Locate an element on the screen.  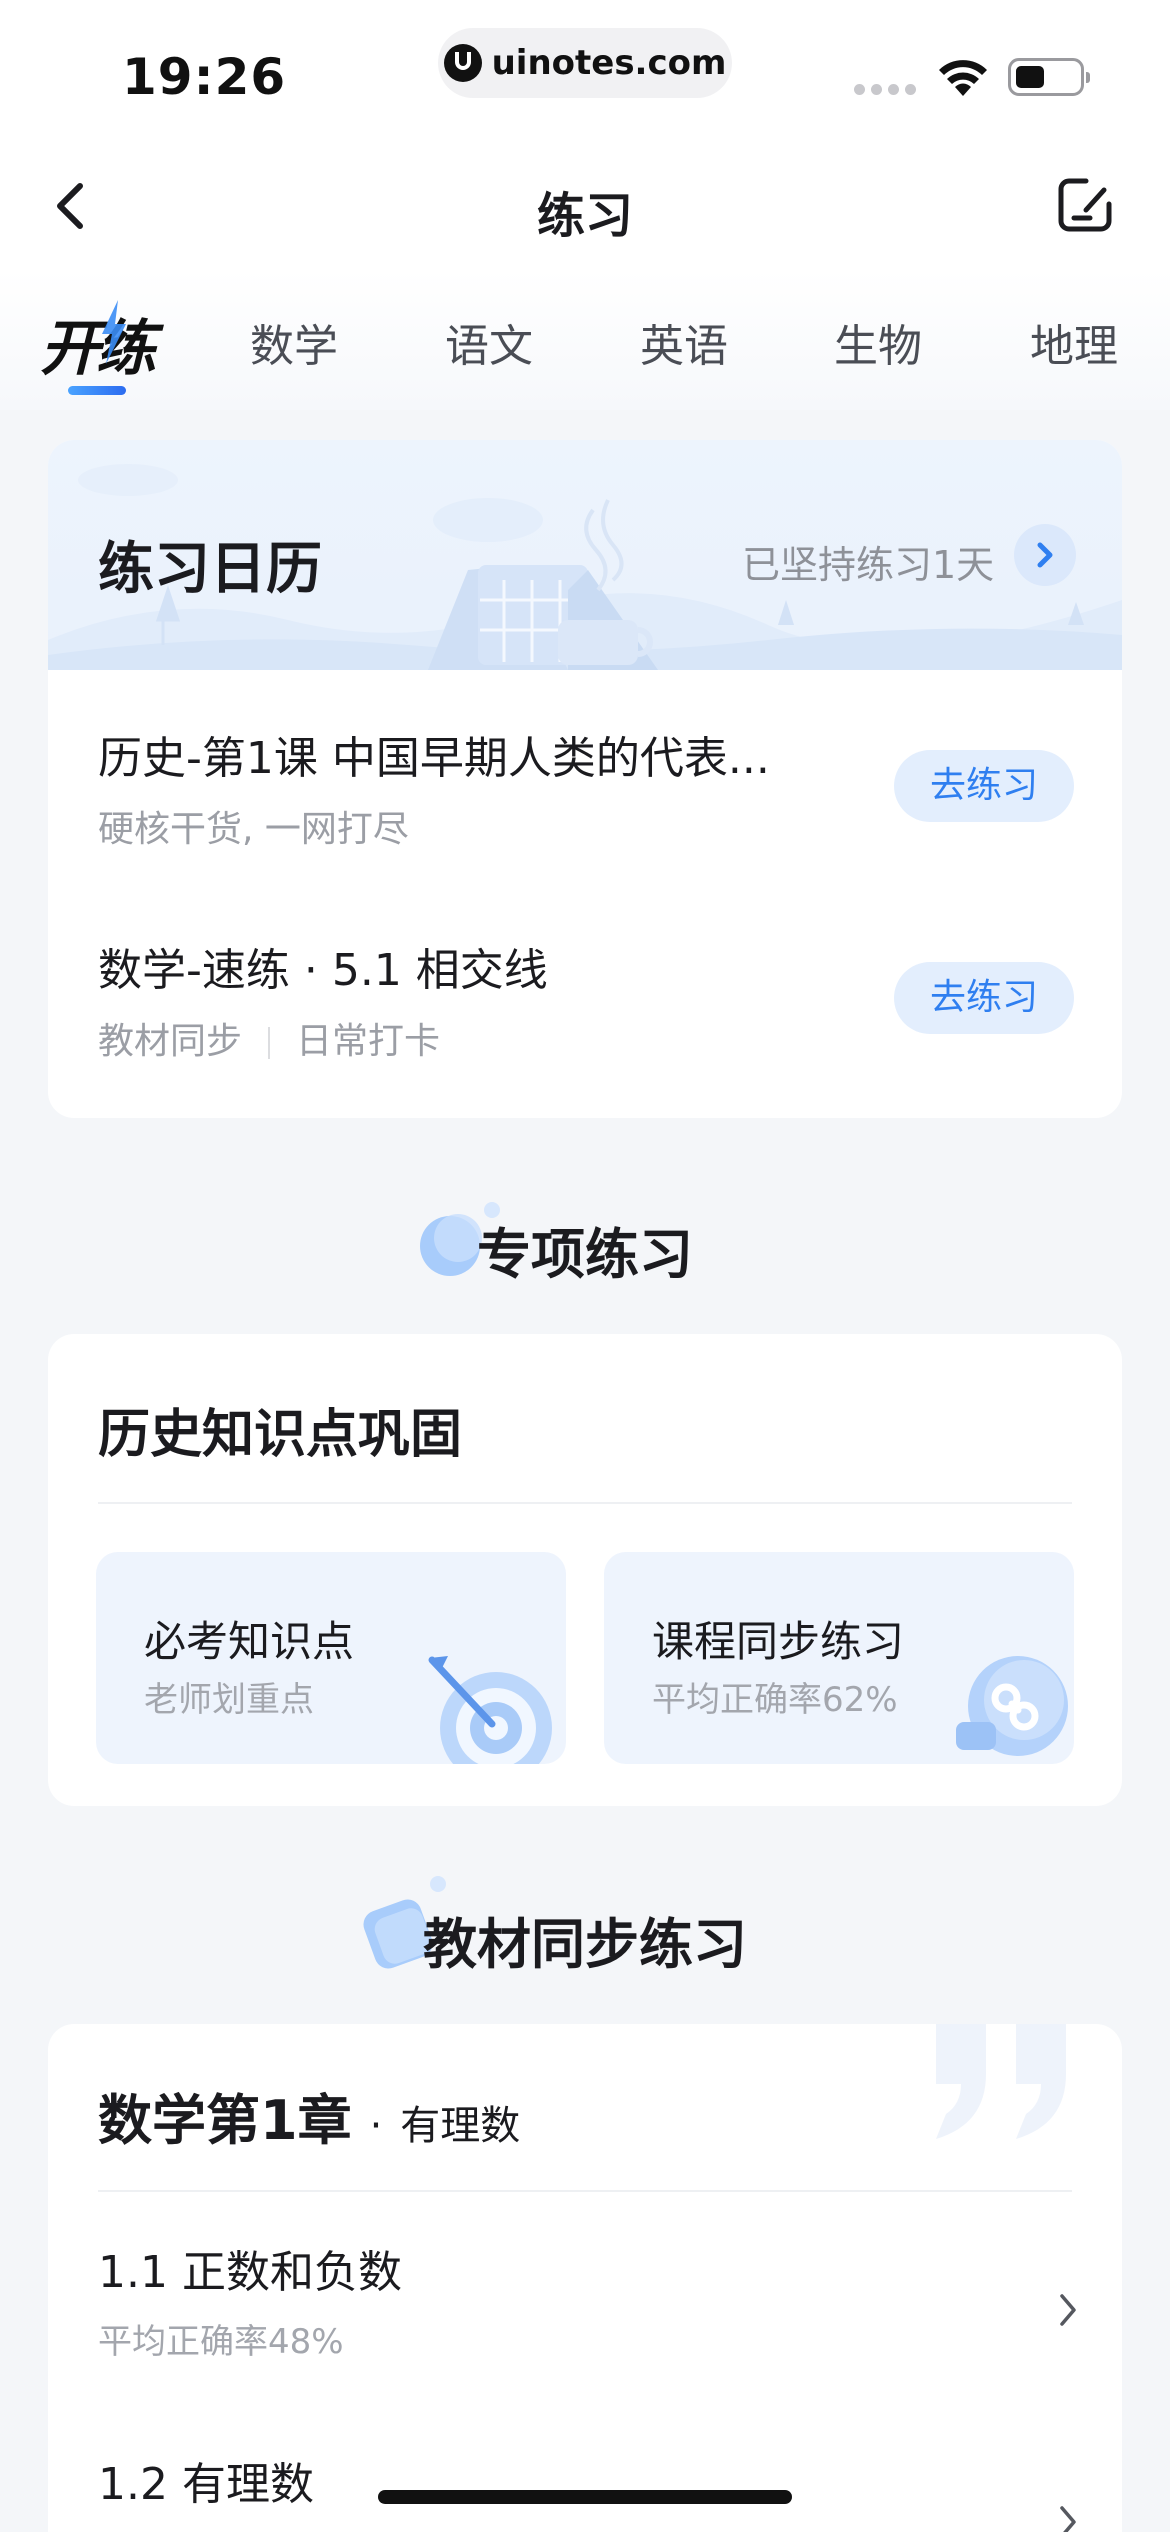
active-tab-indicator is located at coordinates (97, 390).